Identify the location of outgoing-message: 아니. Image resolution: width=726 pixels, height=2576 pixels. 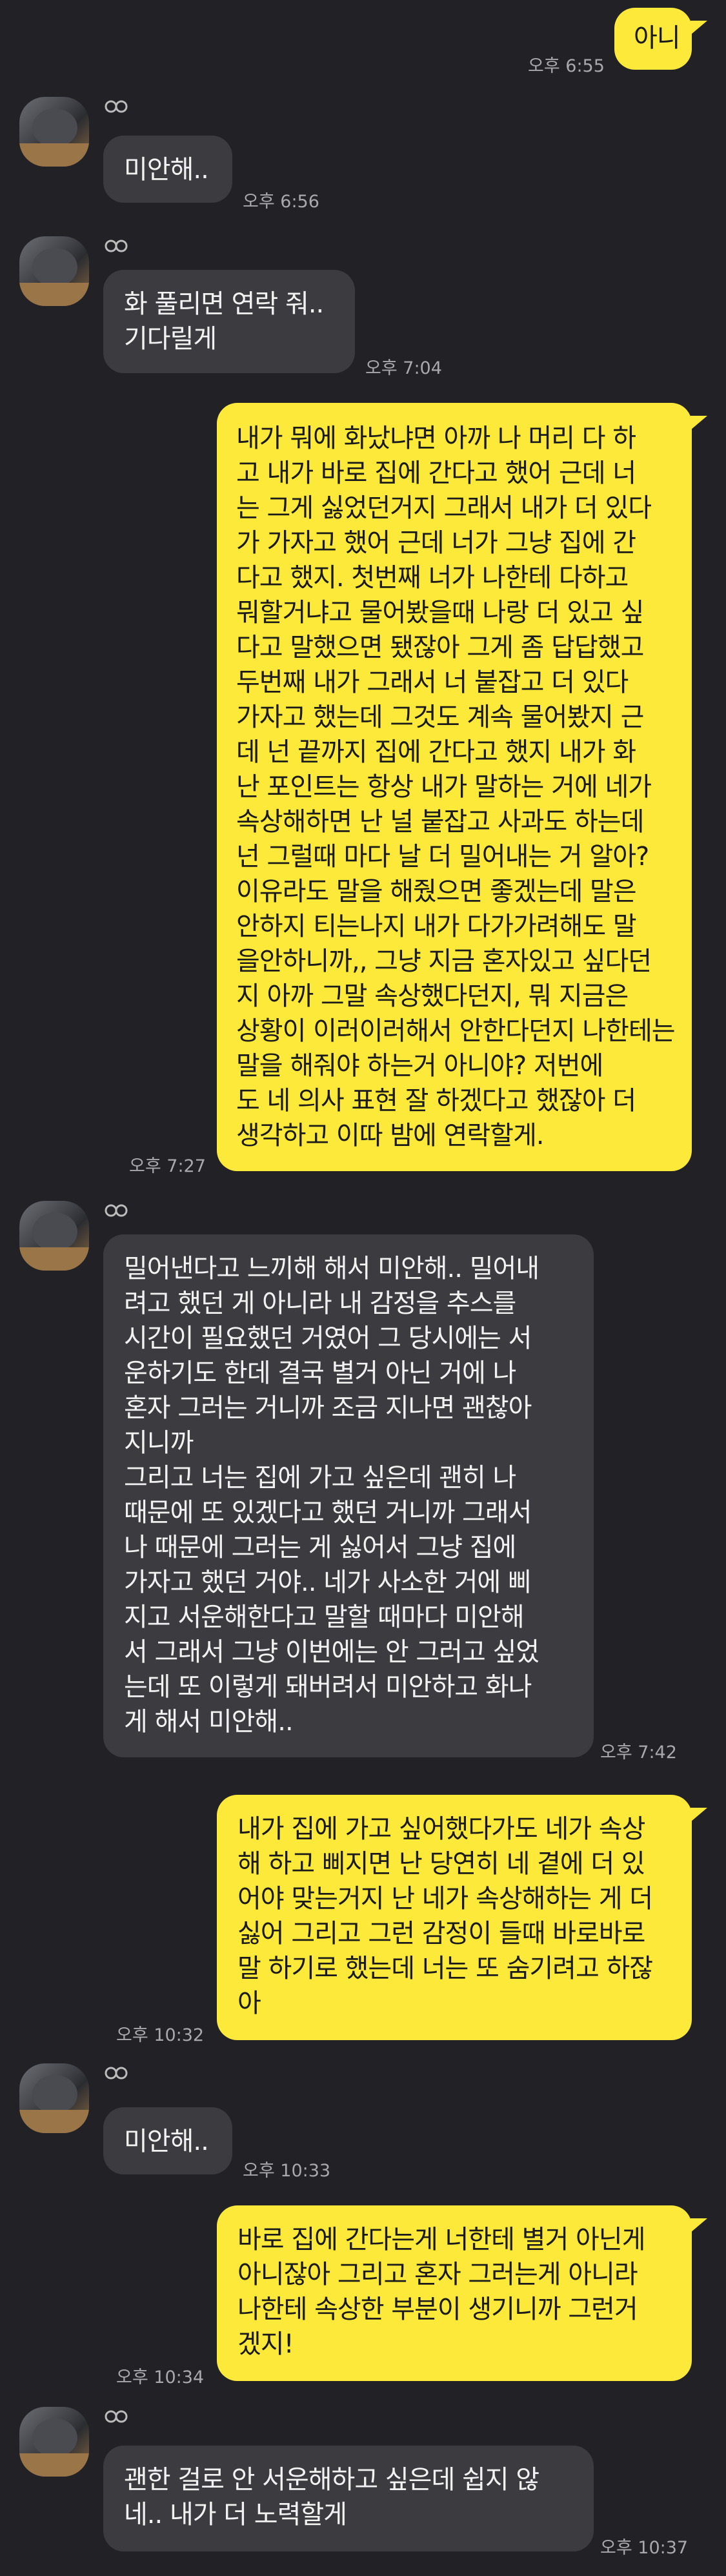
(653, 39).